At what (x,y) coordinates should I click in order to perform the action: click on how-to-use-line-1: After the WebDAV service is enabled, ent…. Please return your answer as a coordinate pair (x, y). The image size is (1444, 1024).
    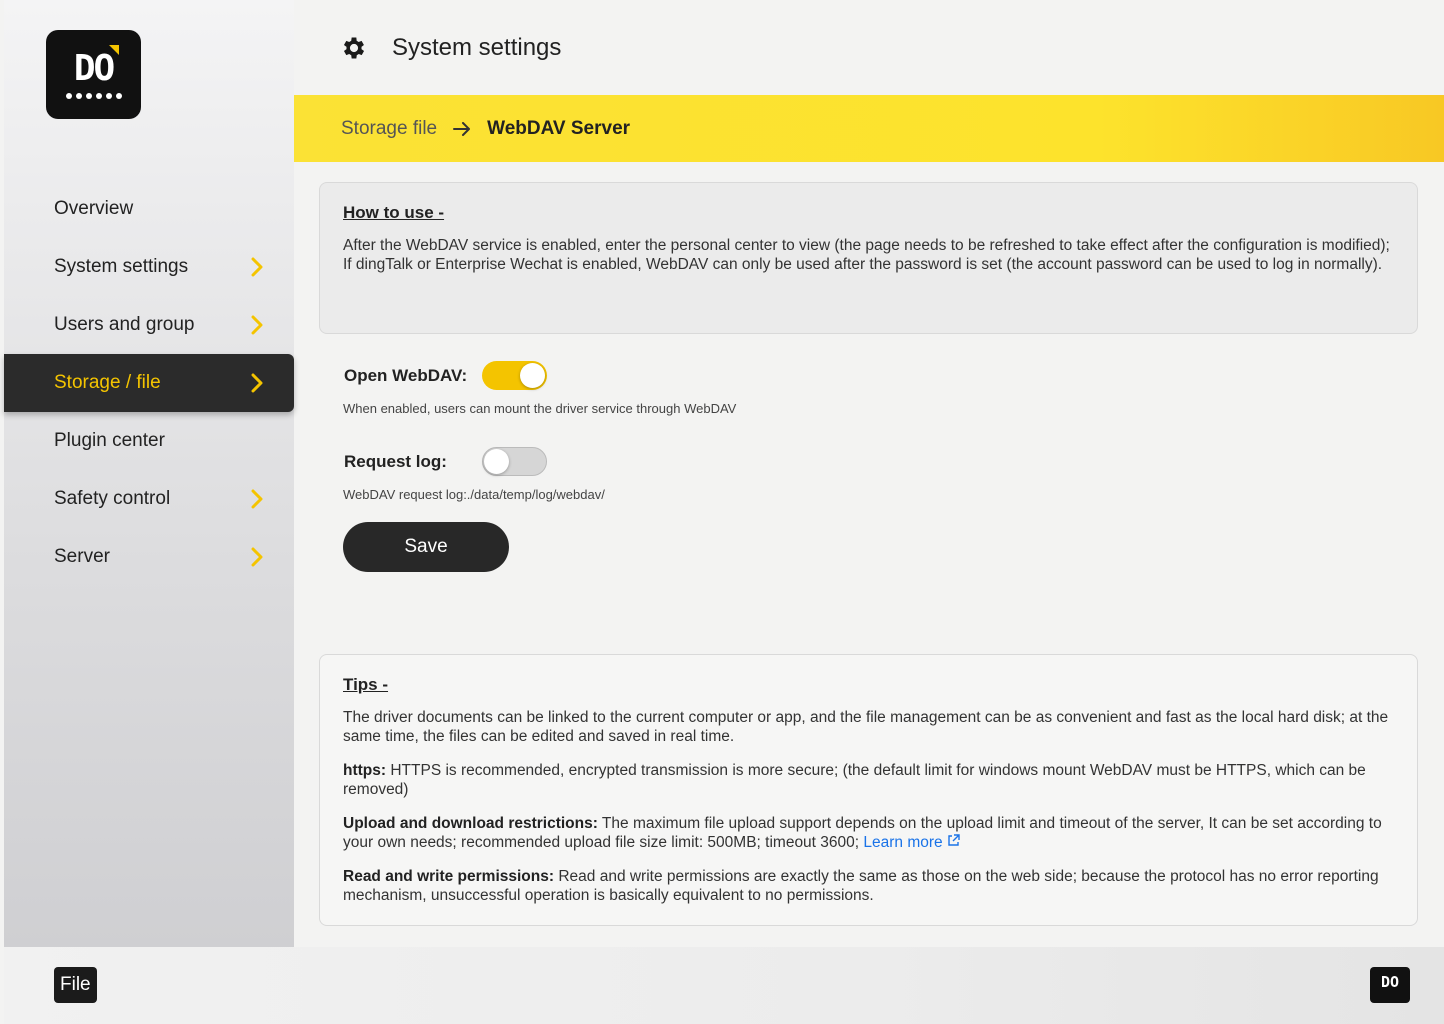
    Looking at the image, I should click on (866, 245).